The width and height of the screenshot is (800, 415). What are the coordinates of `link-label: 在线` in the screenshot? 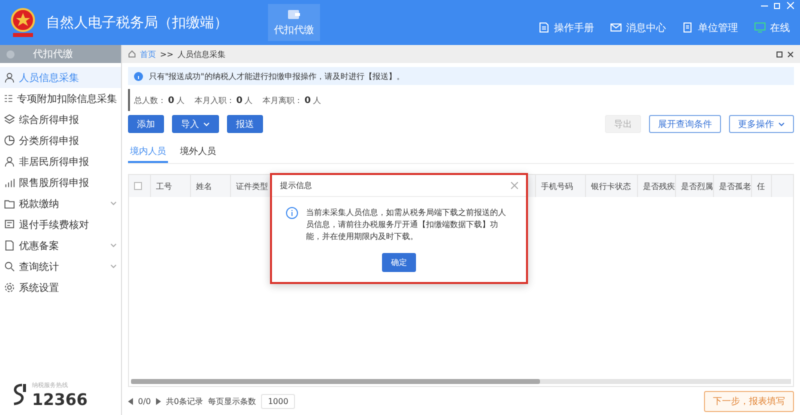 It's located at (780, 28).